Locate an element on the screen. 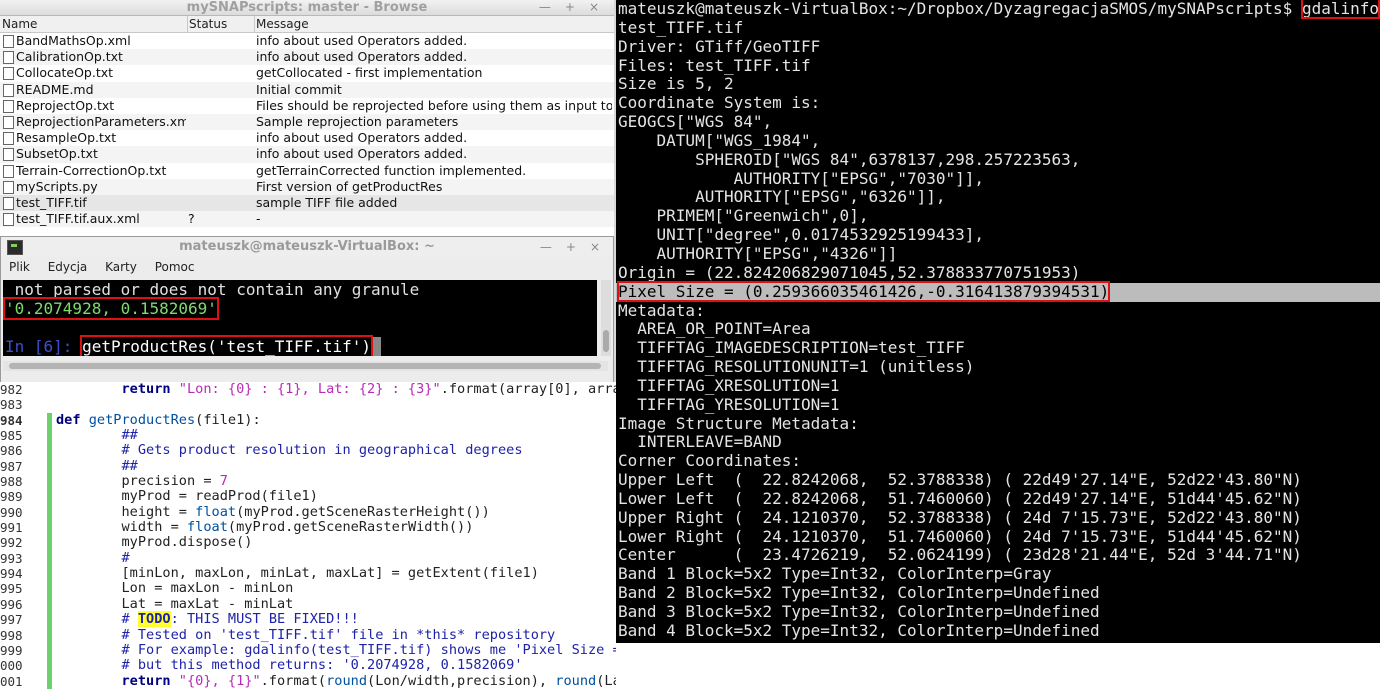 This screenshot has height=698, width=1380. terminal-output-line: Files: test_TIFF.tif is located at coordinates (714, 65).